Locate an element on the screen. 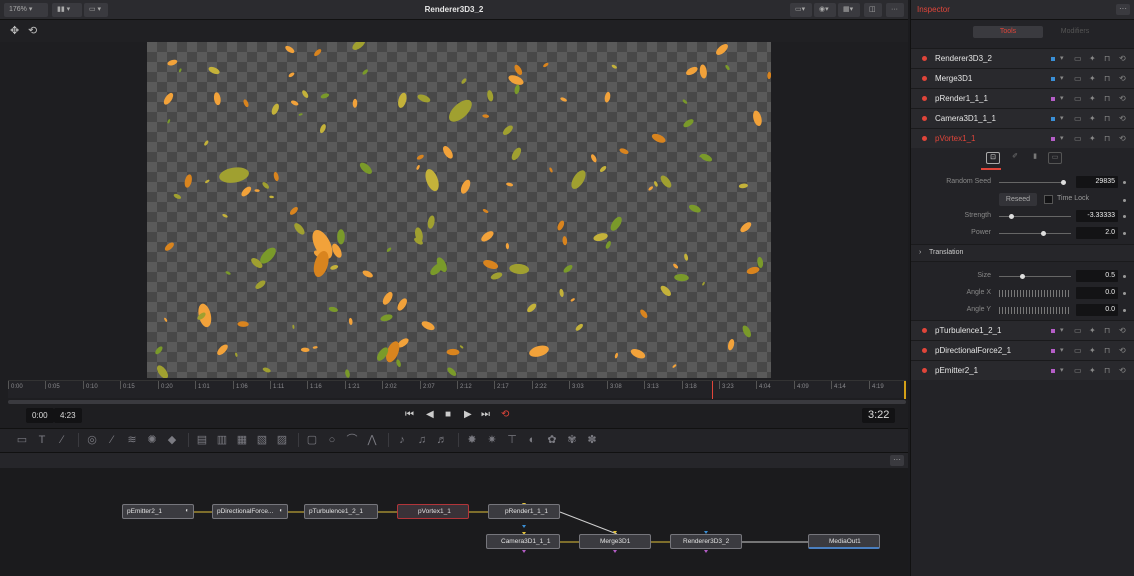  playhead is located at coordinates (712, 390).